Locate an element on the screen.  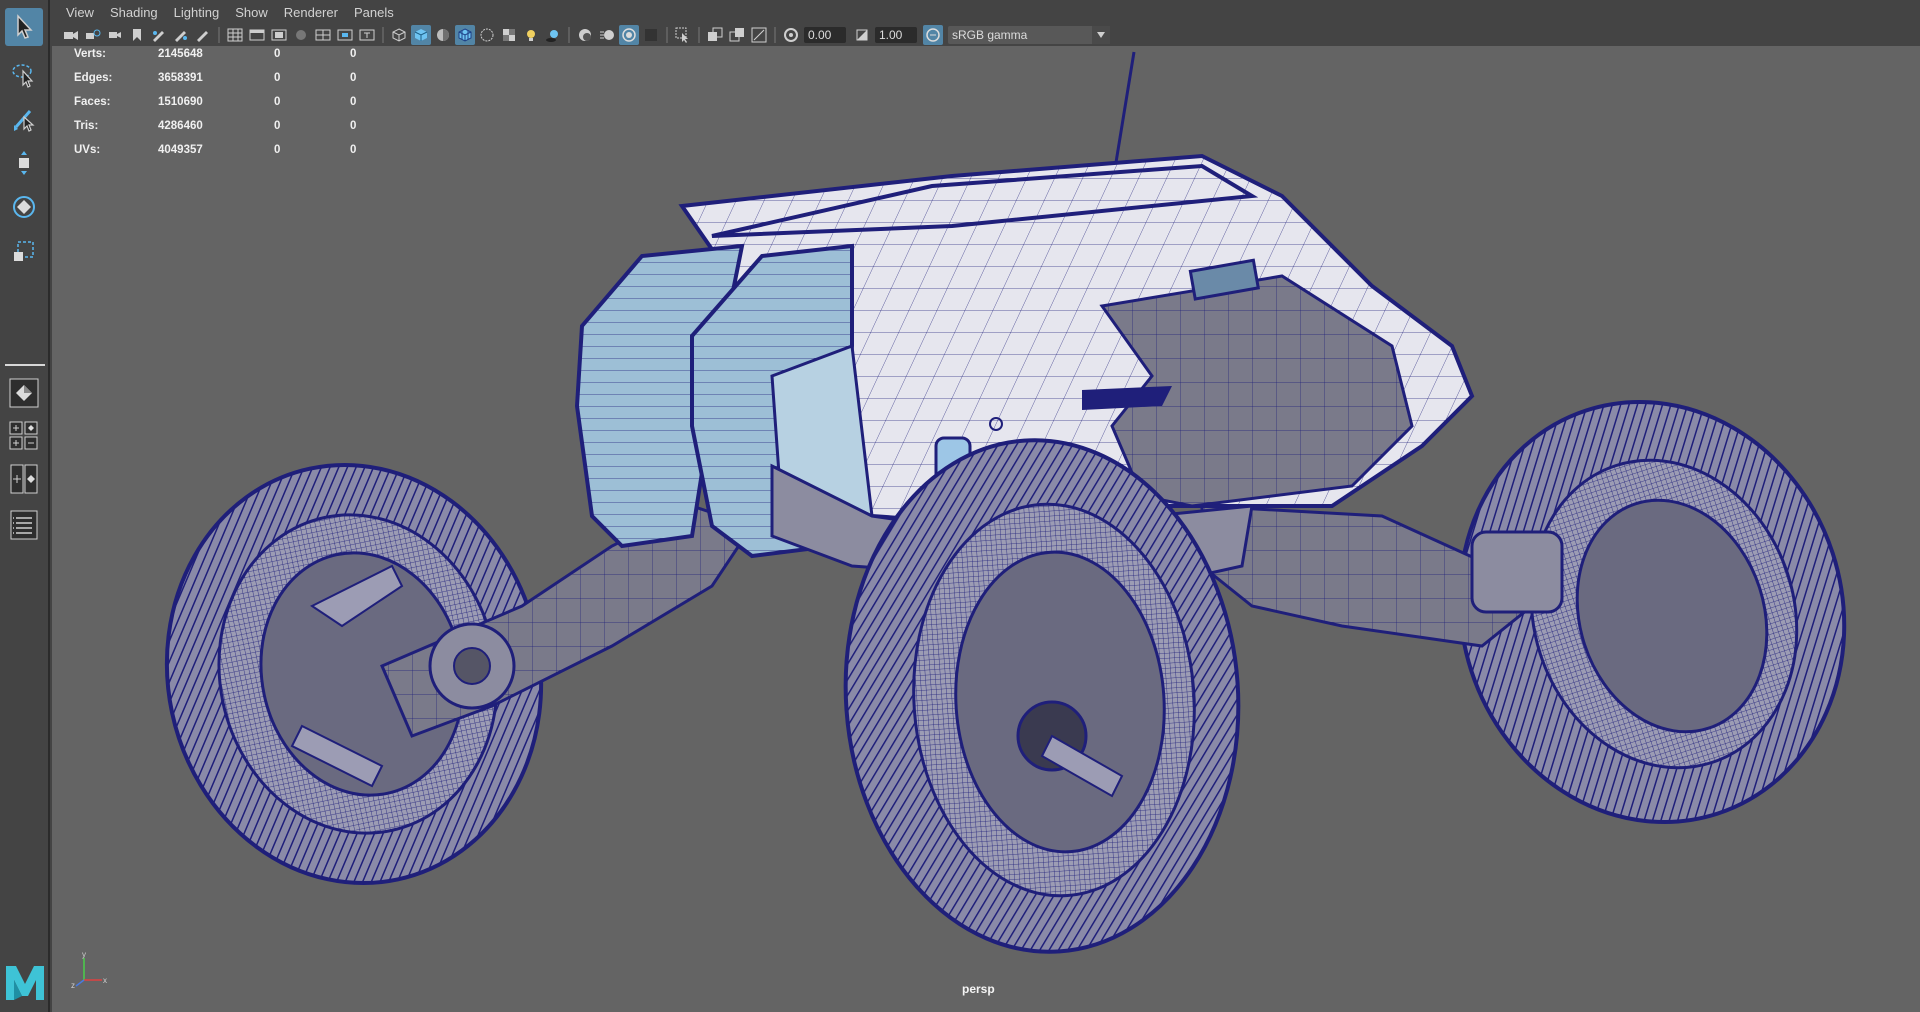
use-default-material-icon is located at coordinates (443, 35).